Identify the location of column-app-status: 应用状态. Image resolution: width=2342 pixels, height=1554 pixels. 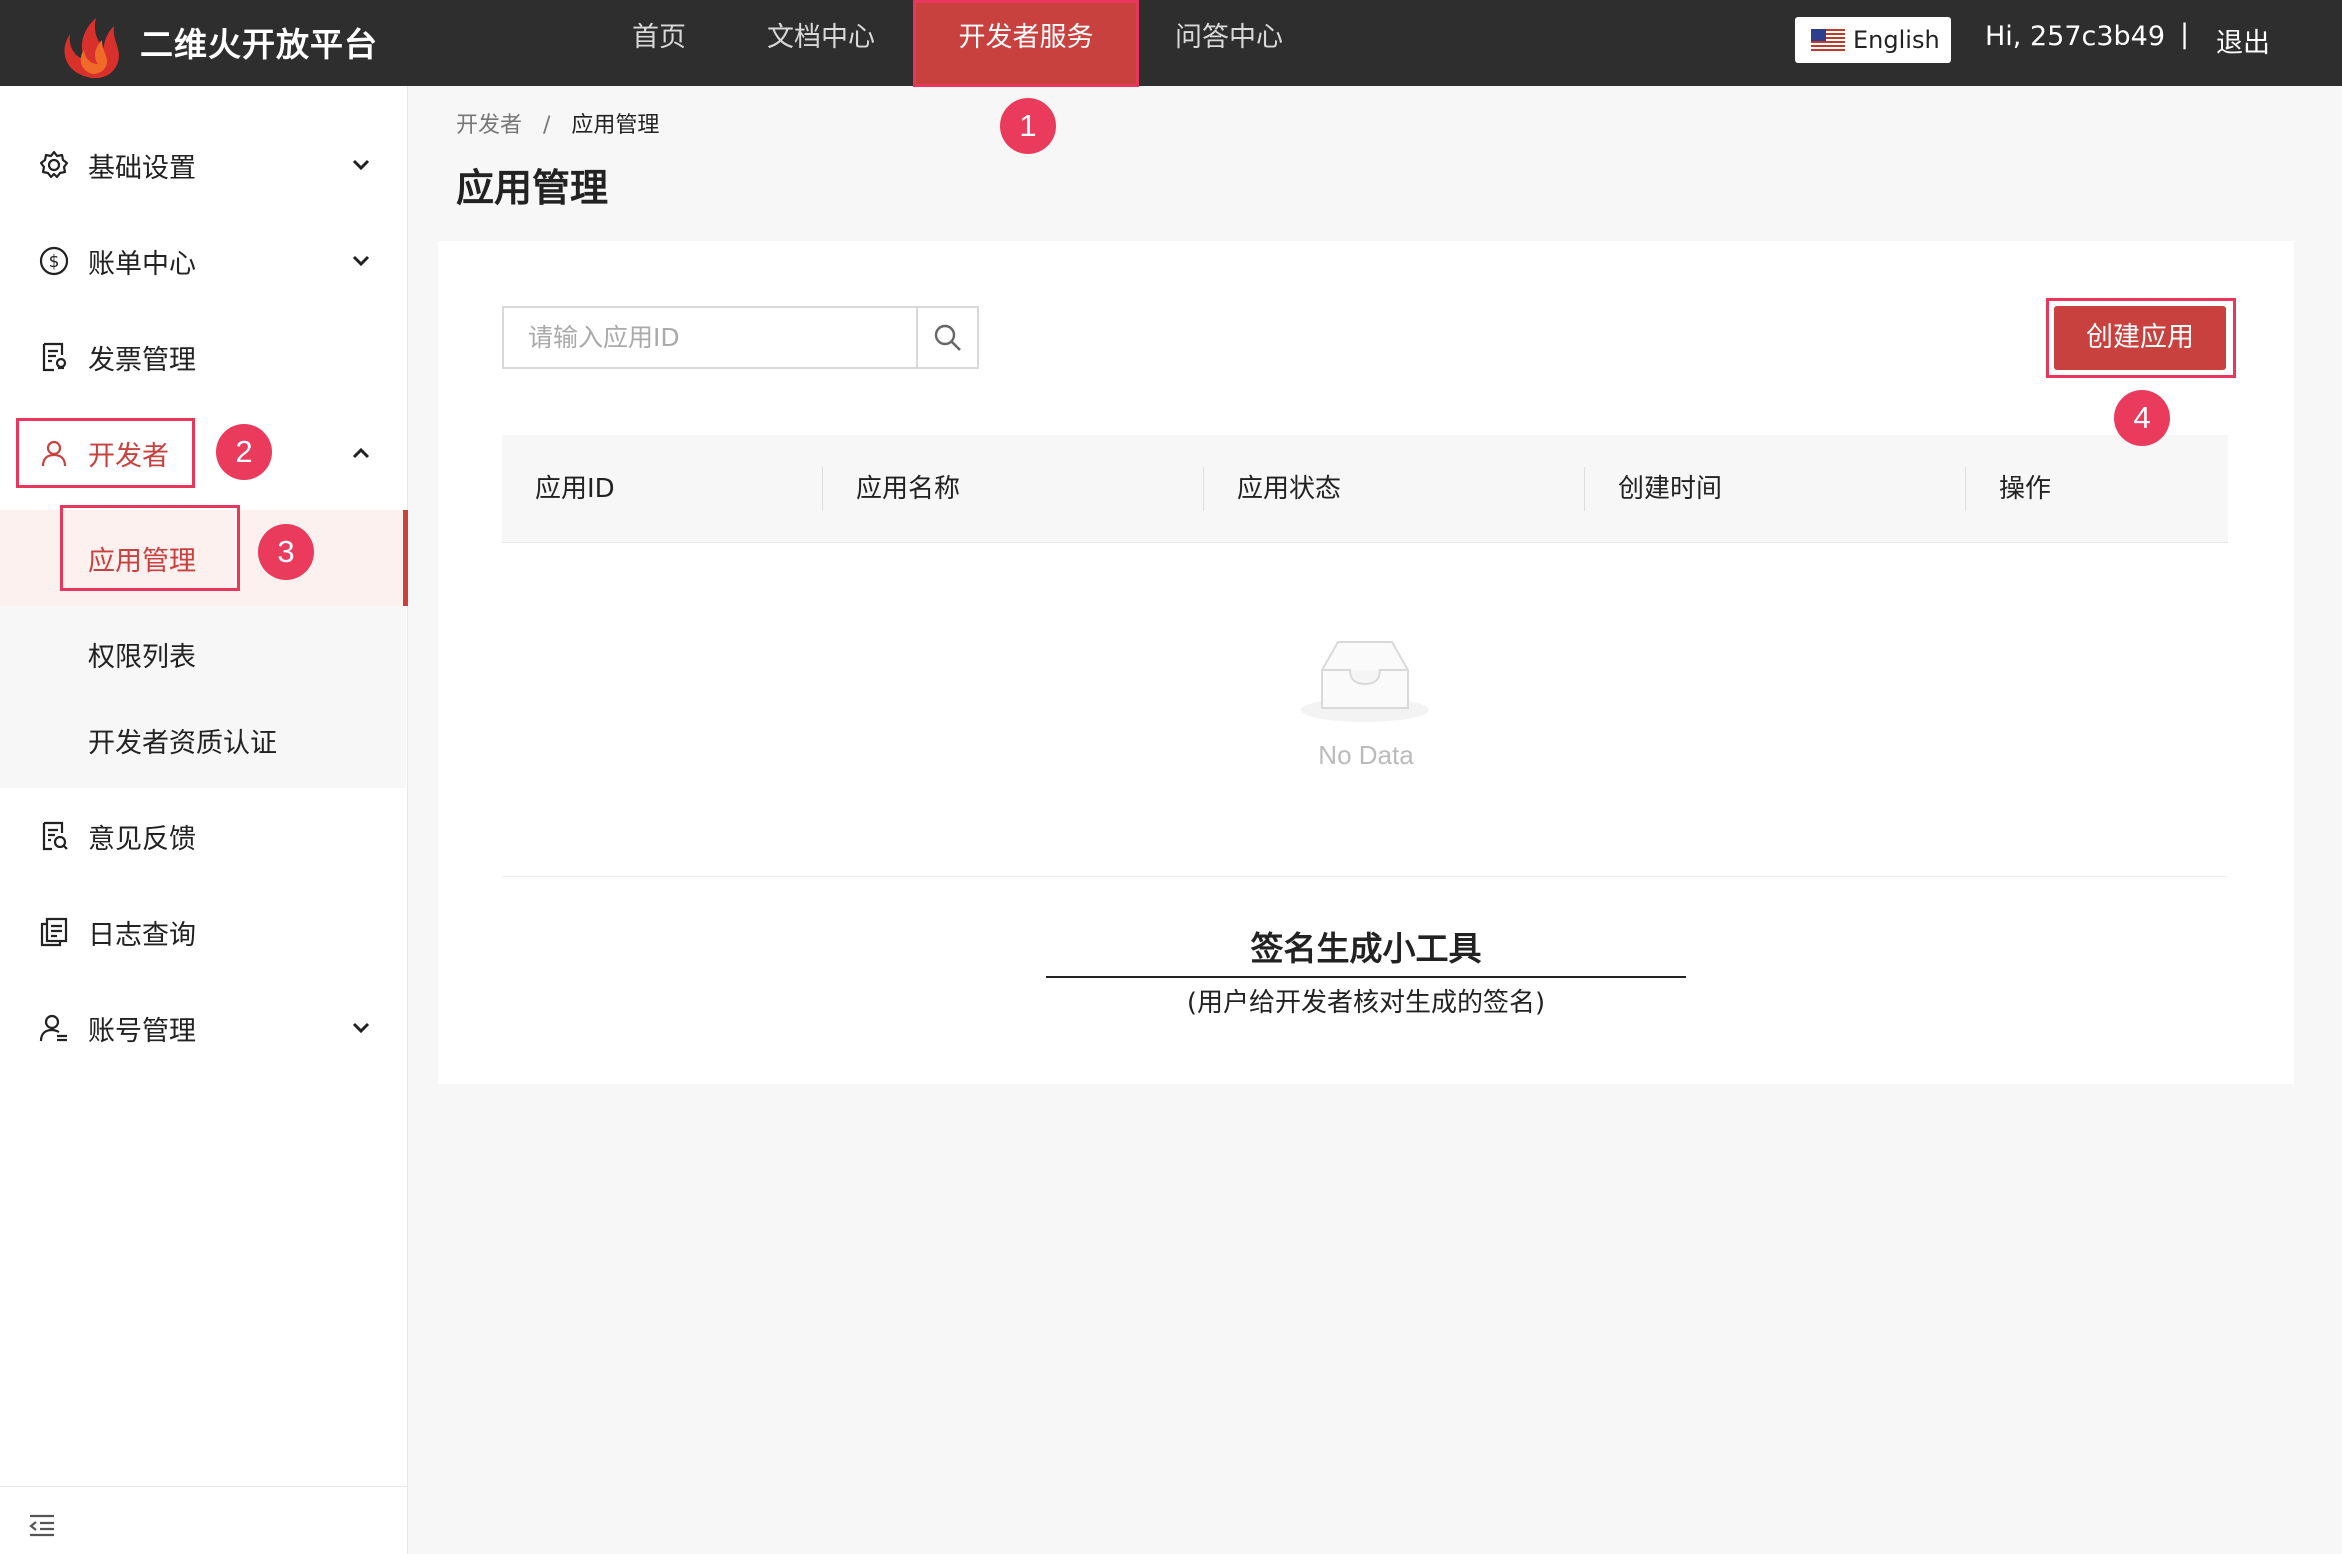
(1289, 489).